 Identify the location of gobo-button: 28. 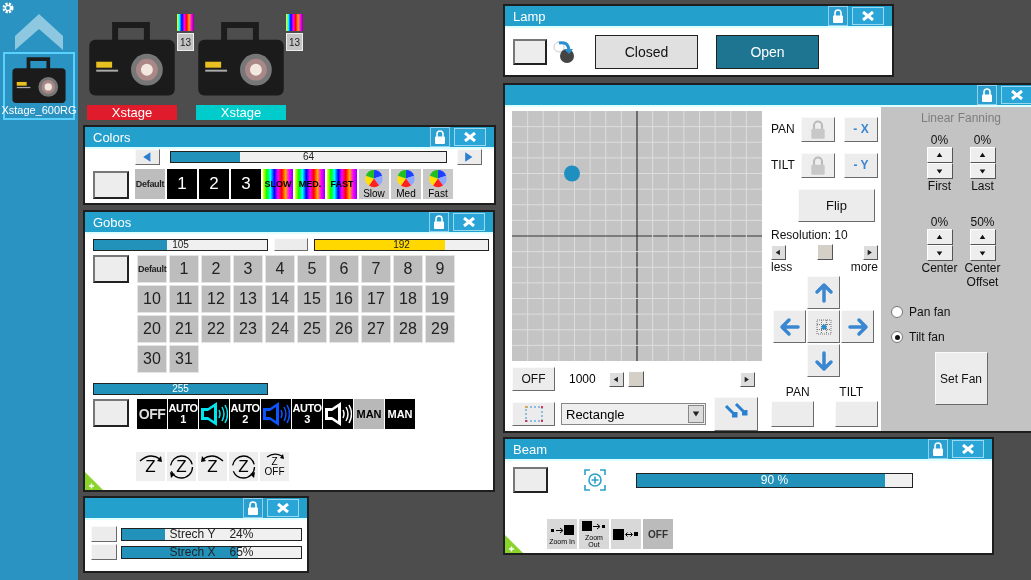
(408, 329).